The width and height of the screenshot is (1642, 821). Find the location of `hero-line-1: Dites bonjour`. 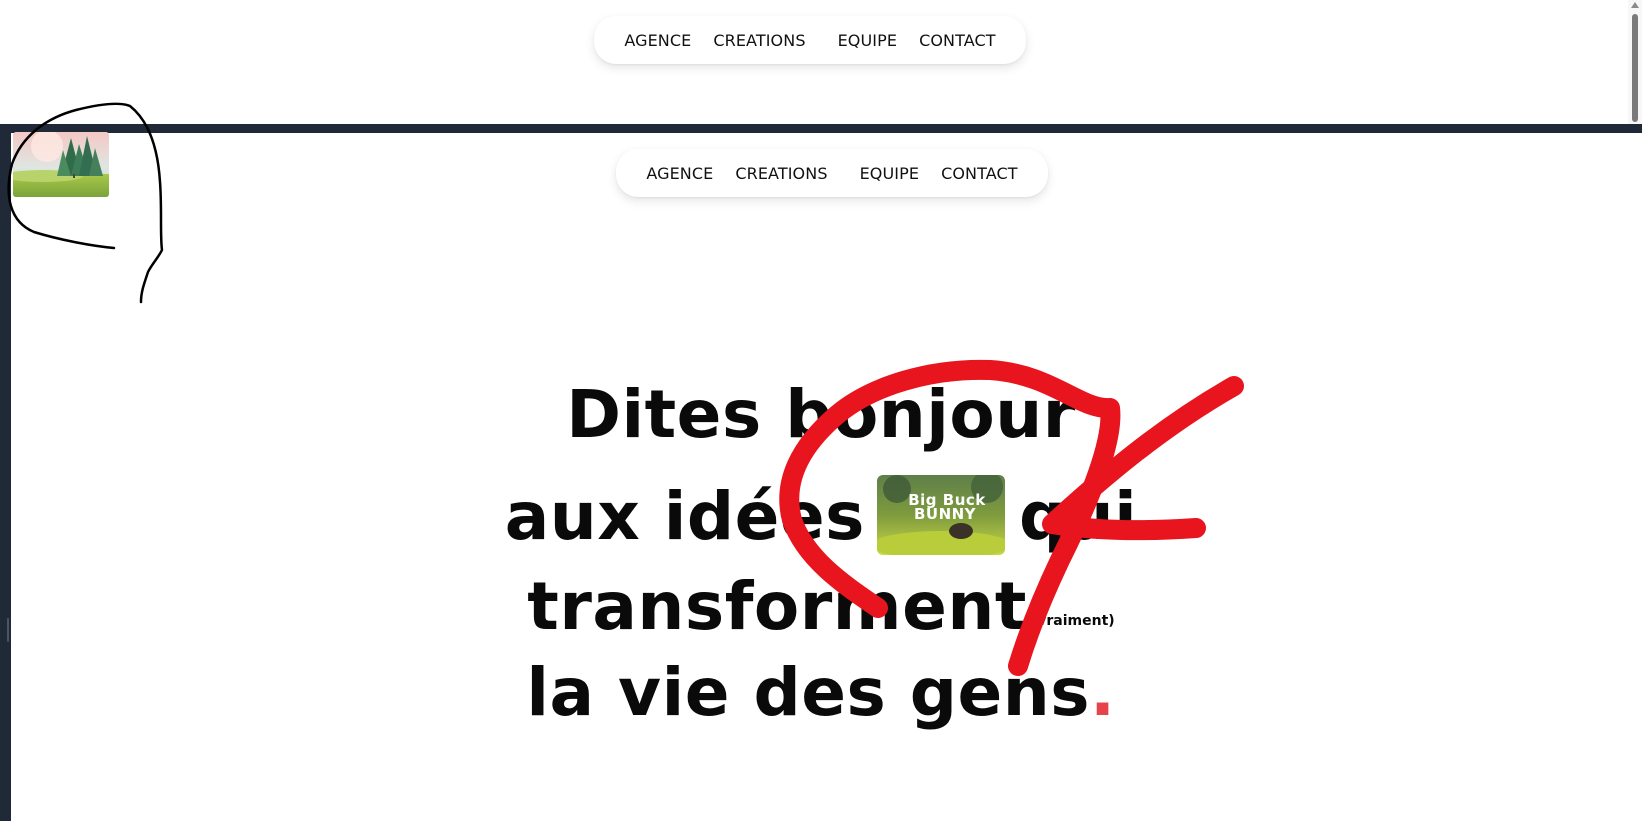

hero-line-1: Dites bonjour is located at coordinates (821, 414).